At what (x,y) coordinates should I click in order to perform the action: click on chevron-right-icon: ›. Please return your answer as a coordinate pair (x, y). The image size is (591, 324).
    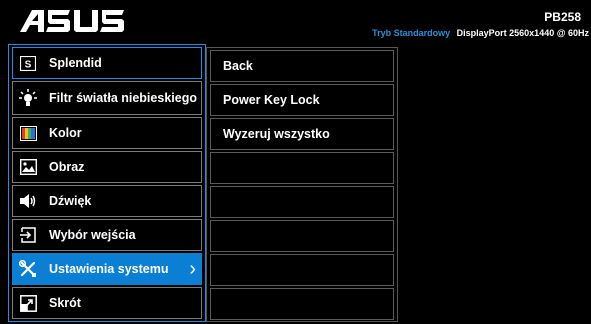
    Looking at the image, I should click on (192, 269).